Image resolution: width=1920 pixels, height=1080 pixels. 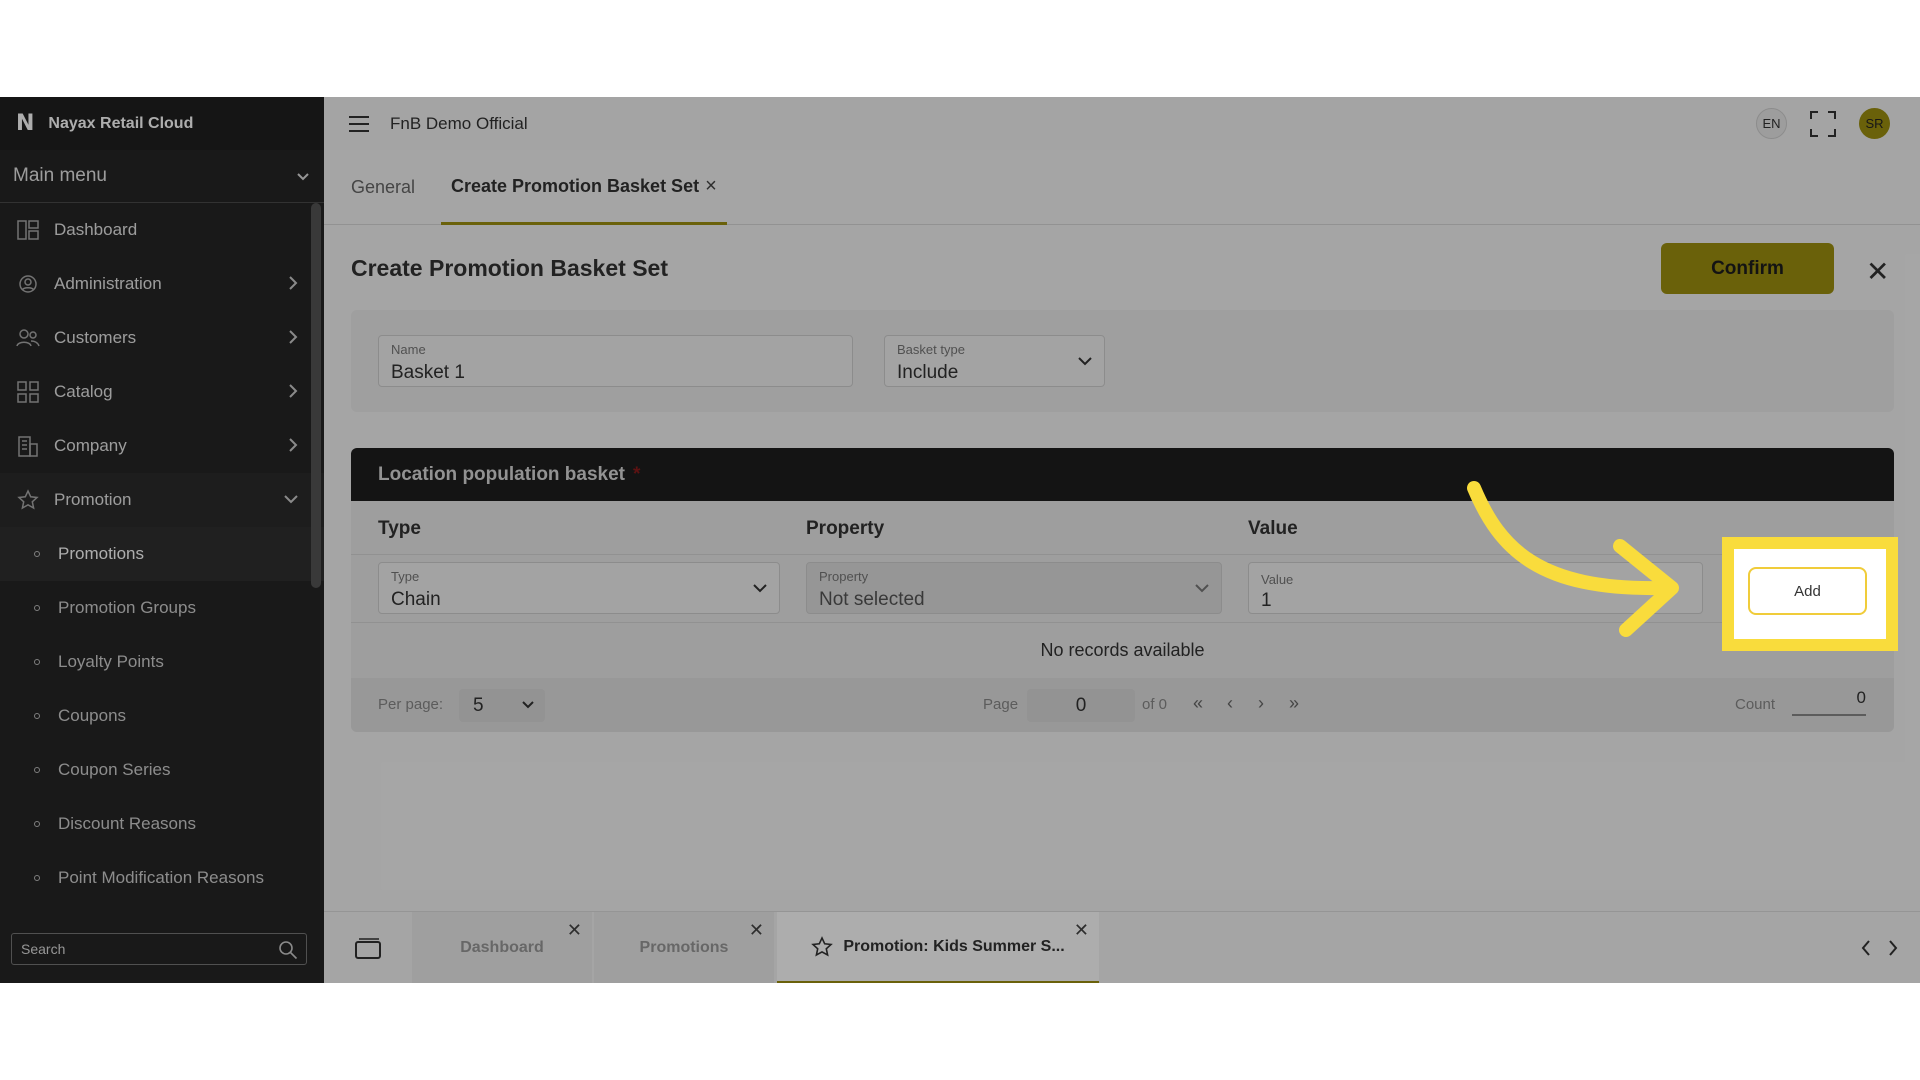 I want to click on per-page-value: 5, so click(x=478, y=705).